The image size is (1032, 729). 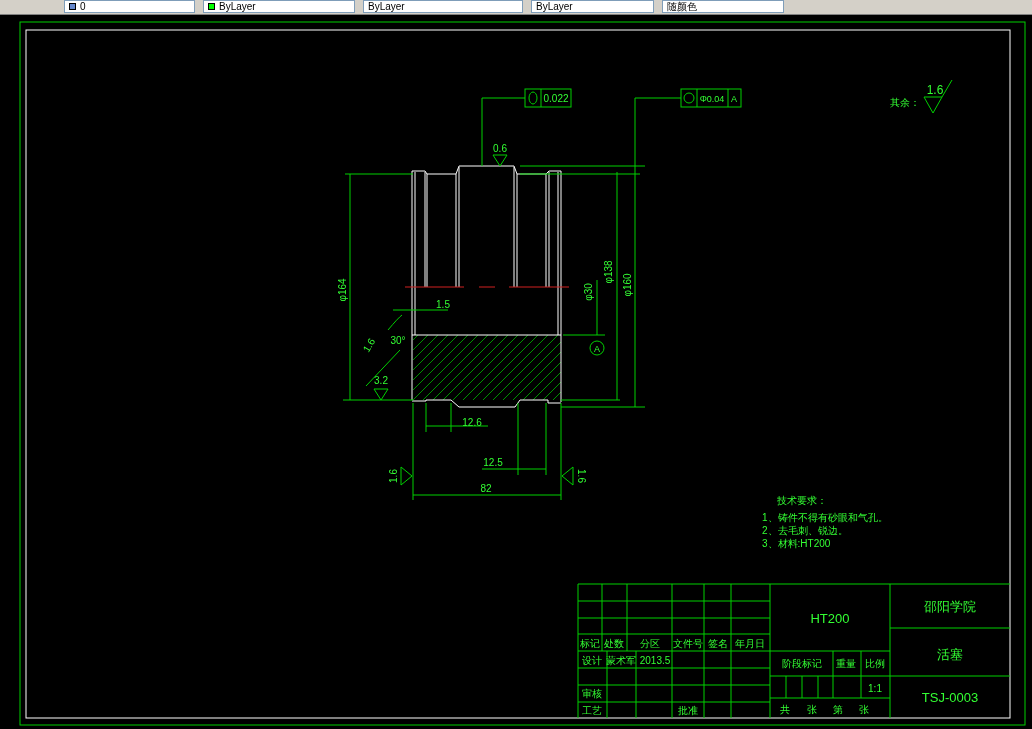 I want to click on title-block-text: 标记, so click(x=590, y=643).